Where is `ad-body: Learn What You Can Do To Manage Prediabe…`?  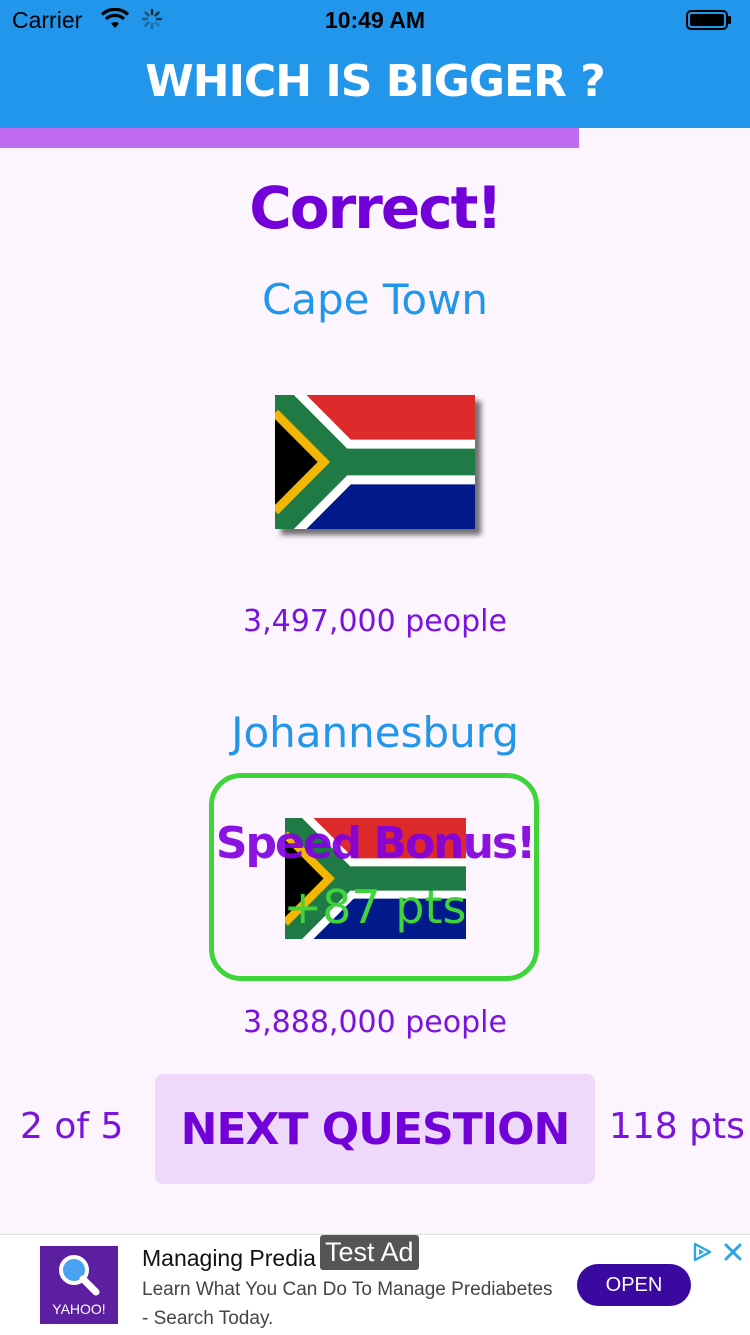 ad-body: Learn What You Can Do To Manage Prediabe… is located at coordinates (352, 1304).